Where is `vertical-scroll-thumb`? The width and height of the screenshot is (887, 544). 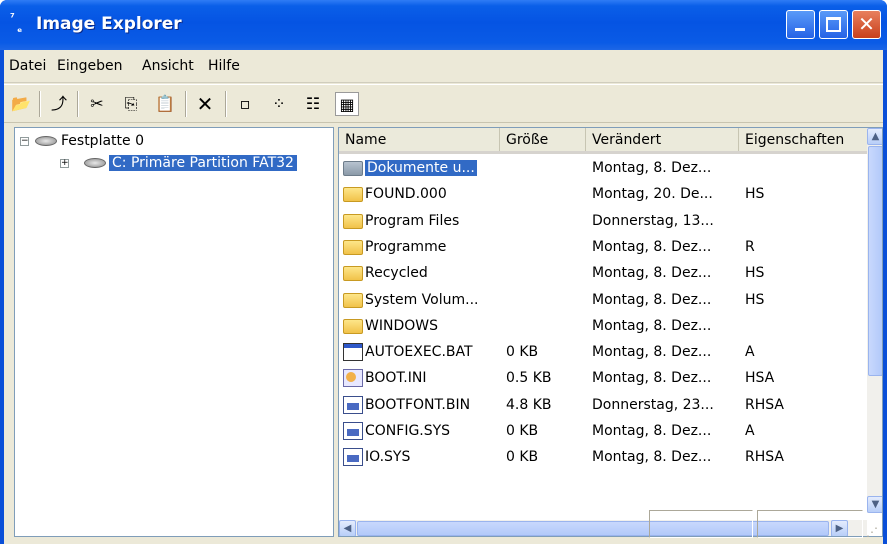
vertical-scroll-thumb is located at coordinates (875, 261).